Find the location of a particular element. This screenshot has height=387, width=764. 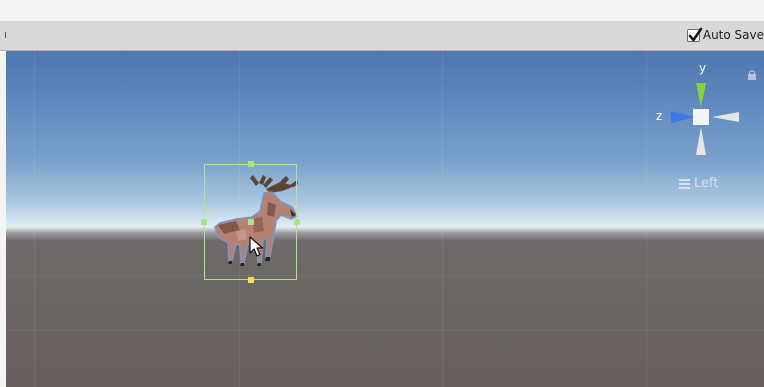

selection-handle-right is located at coordinates (297, 222).